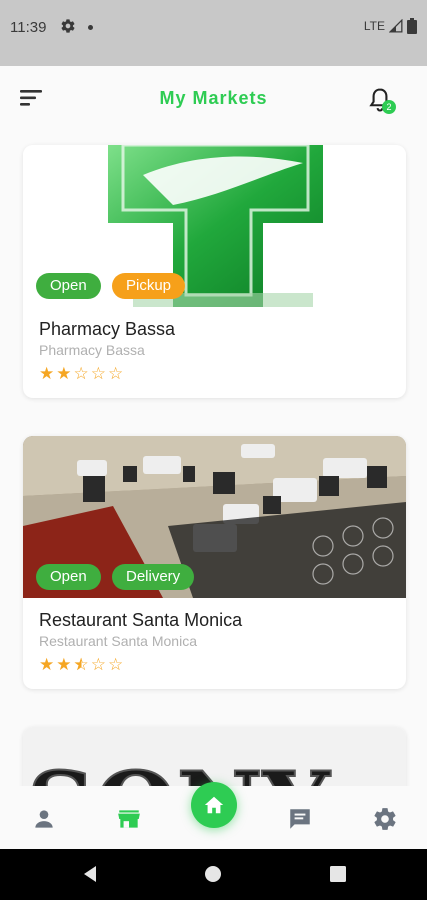  I want to click on notification-count-badge: 2, so click(389, 107).